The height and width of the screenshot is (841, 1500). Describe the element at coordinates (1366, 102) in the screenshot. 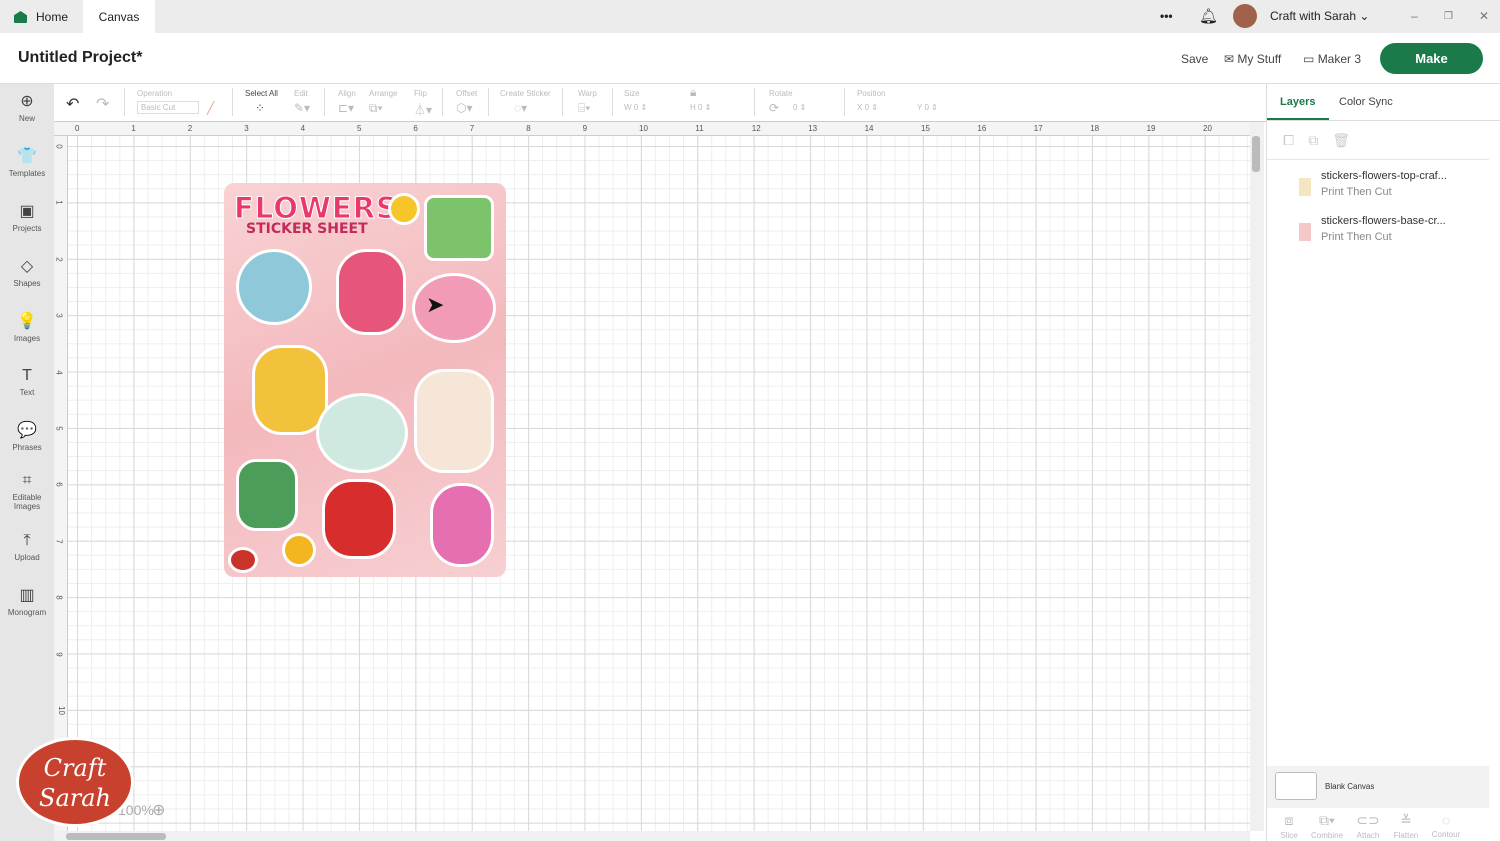

I see `tab-color-sync: Color Sync` at that location.